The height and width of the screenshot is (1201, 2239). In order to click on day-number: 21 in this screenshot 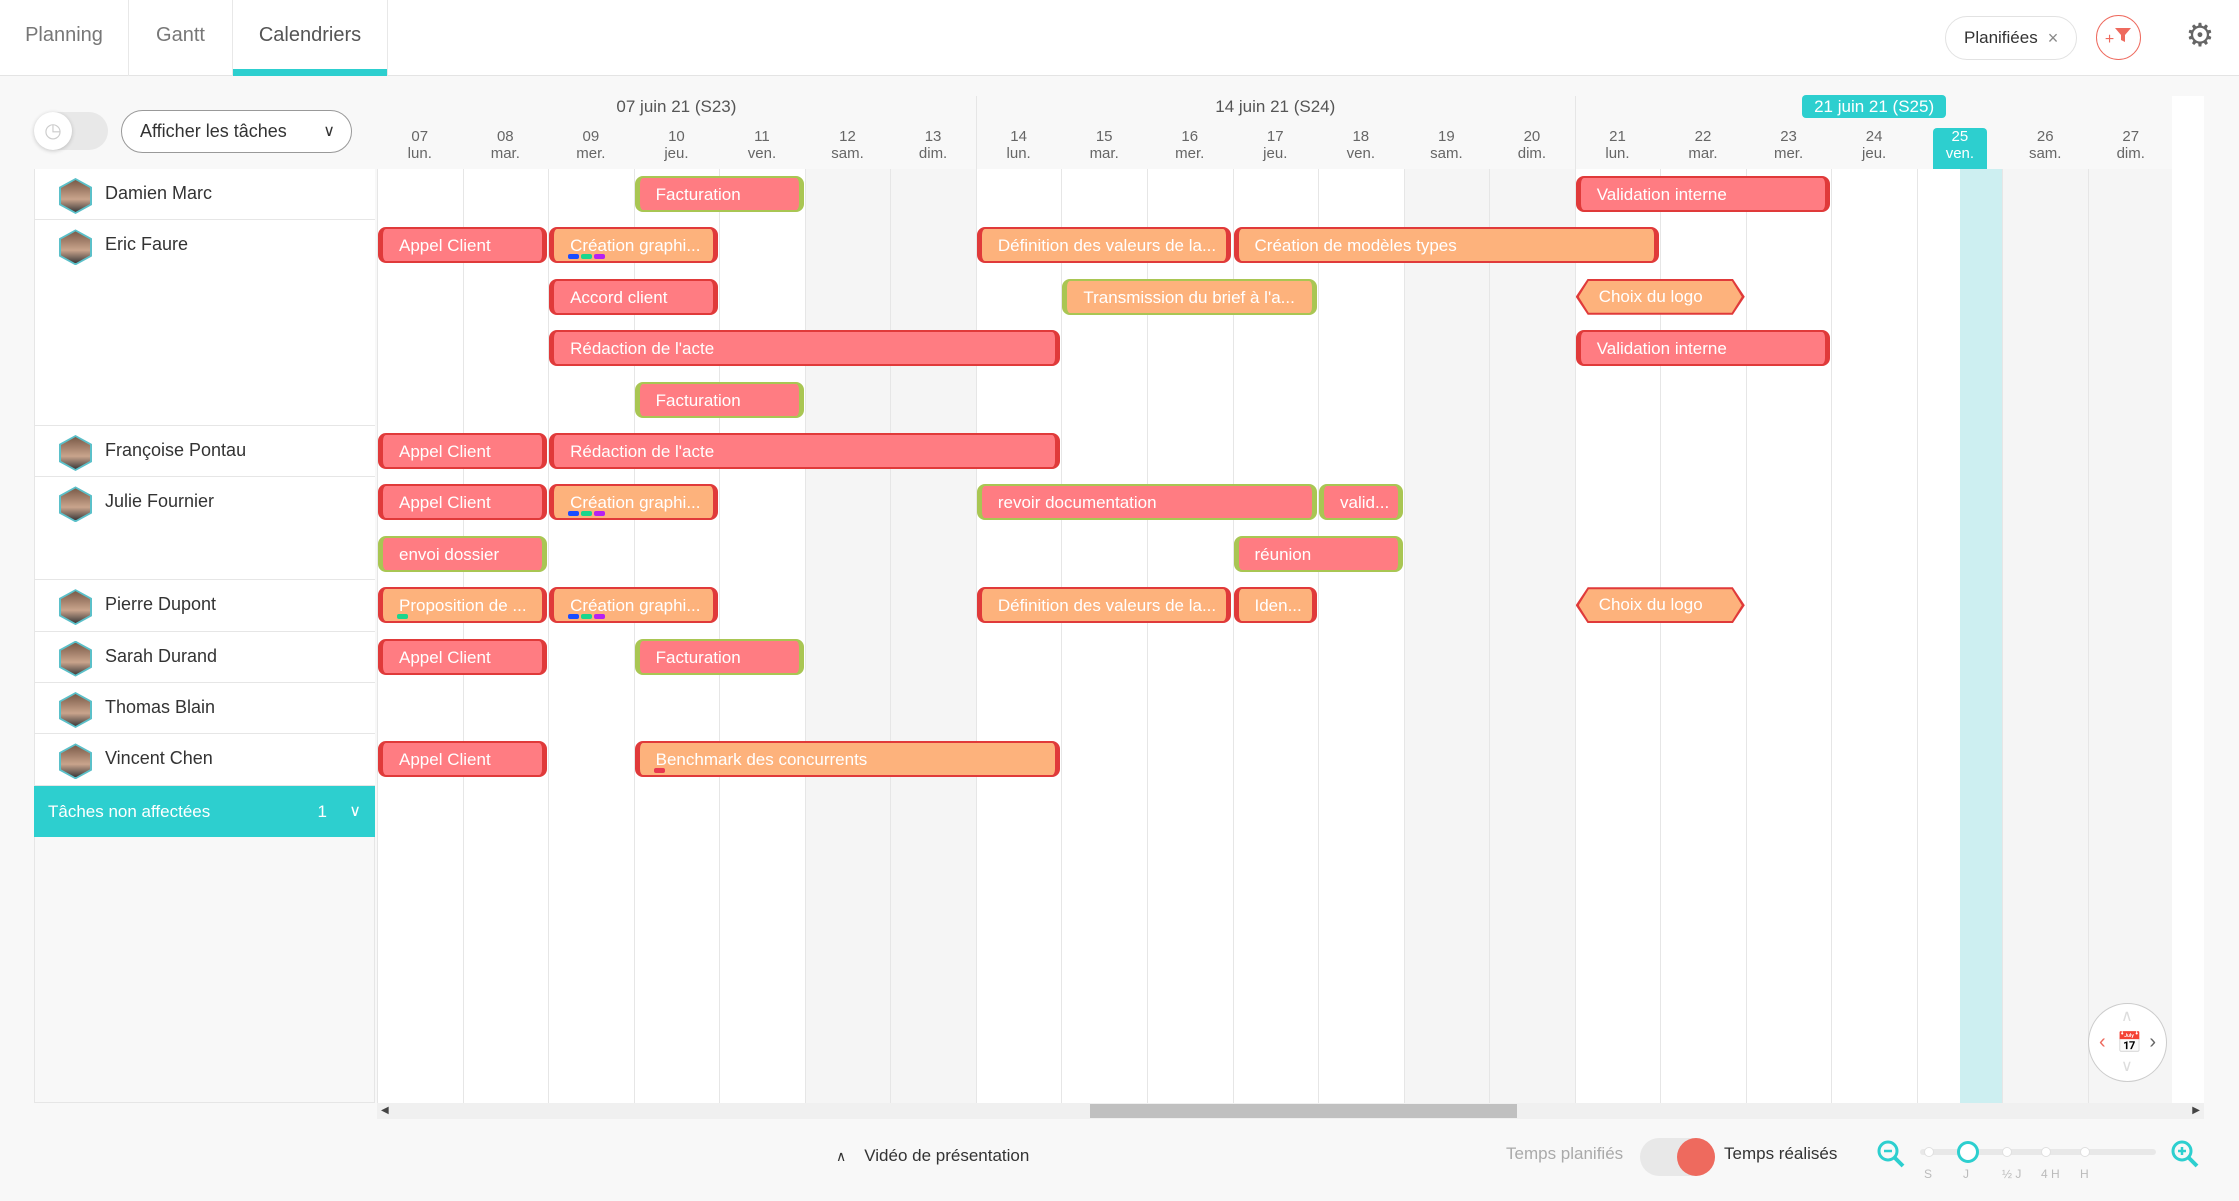, I will do `click(1617, 136)`.